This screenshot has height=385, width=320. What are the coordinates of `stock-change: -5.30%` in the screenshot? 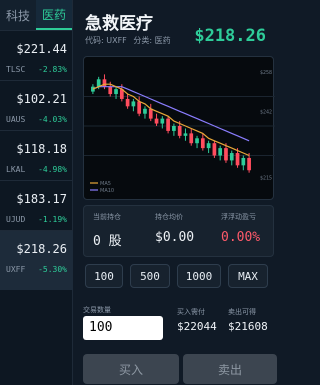 It's located at (52, 269).